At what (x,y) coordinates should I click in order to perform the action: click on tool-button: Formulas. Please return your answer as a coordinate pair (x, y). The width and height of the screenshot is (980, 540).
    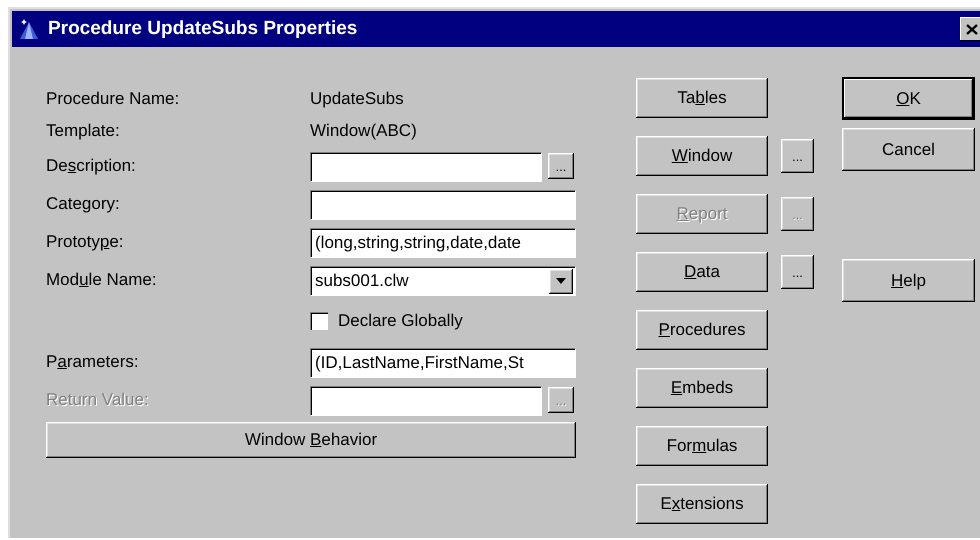
    Looking at the image, I should click on (702, 446).